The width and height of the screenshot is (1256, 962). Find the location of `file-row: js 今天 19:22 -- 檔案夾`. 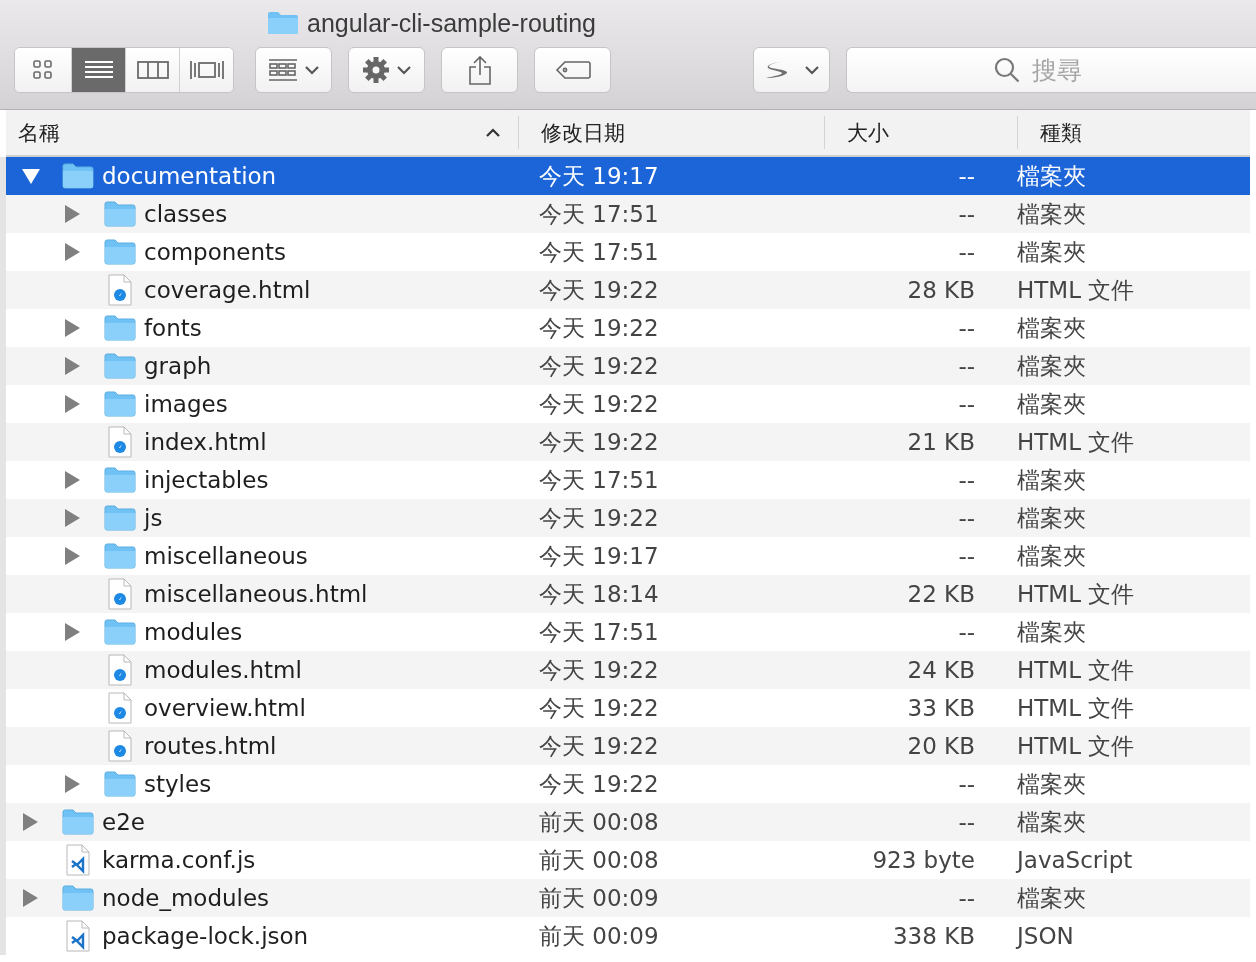

file-row: js 今天 19:22 -- 檔案夾 is located at coordinates (628, 518).